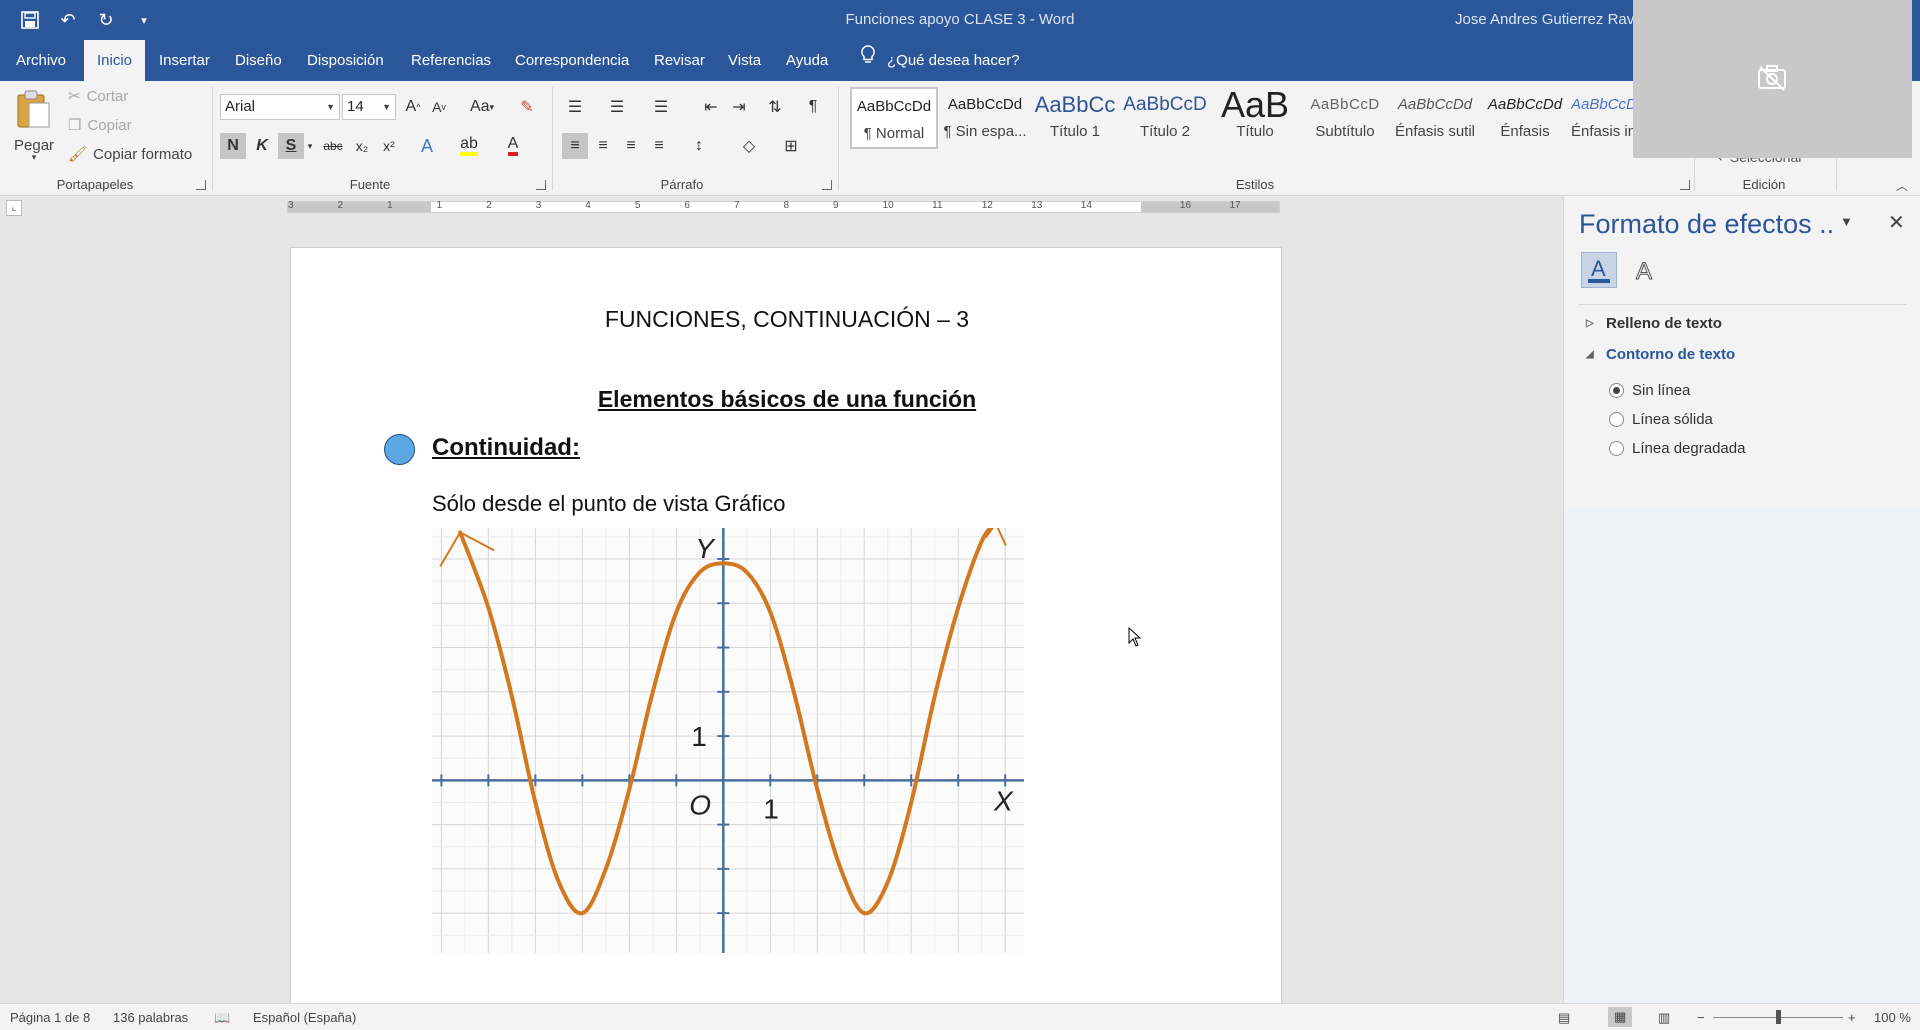 This screenshot has width=1920, height=1030. Describe the element at coordinates (50, 1017) in the screenshot. I see `page-count: Página 1 de 8` at that location.